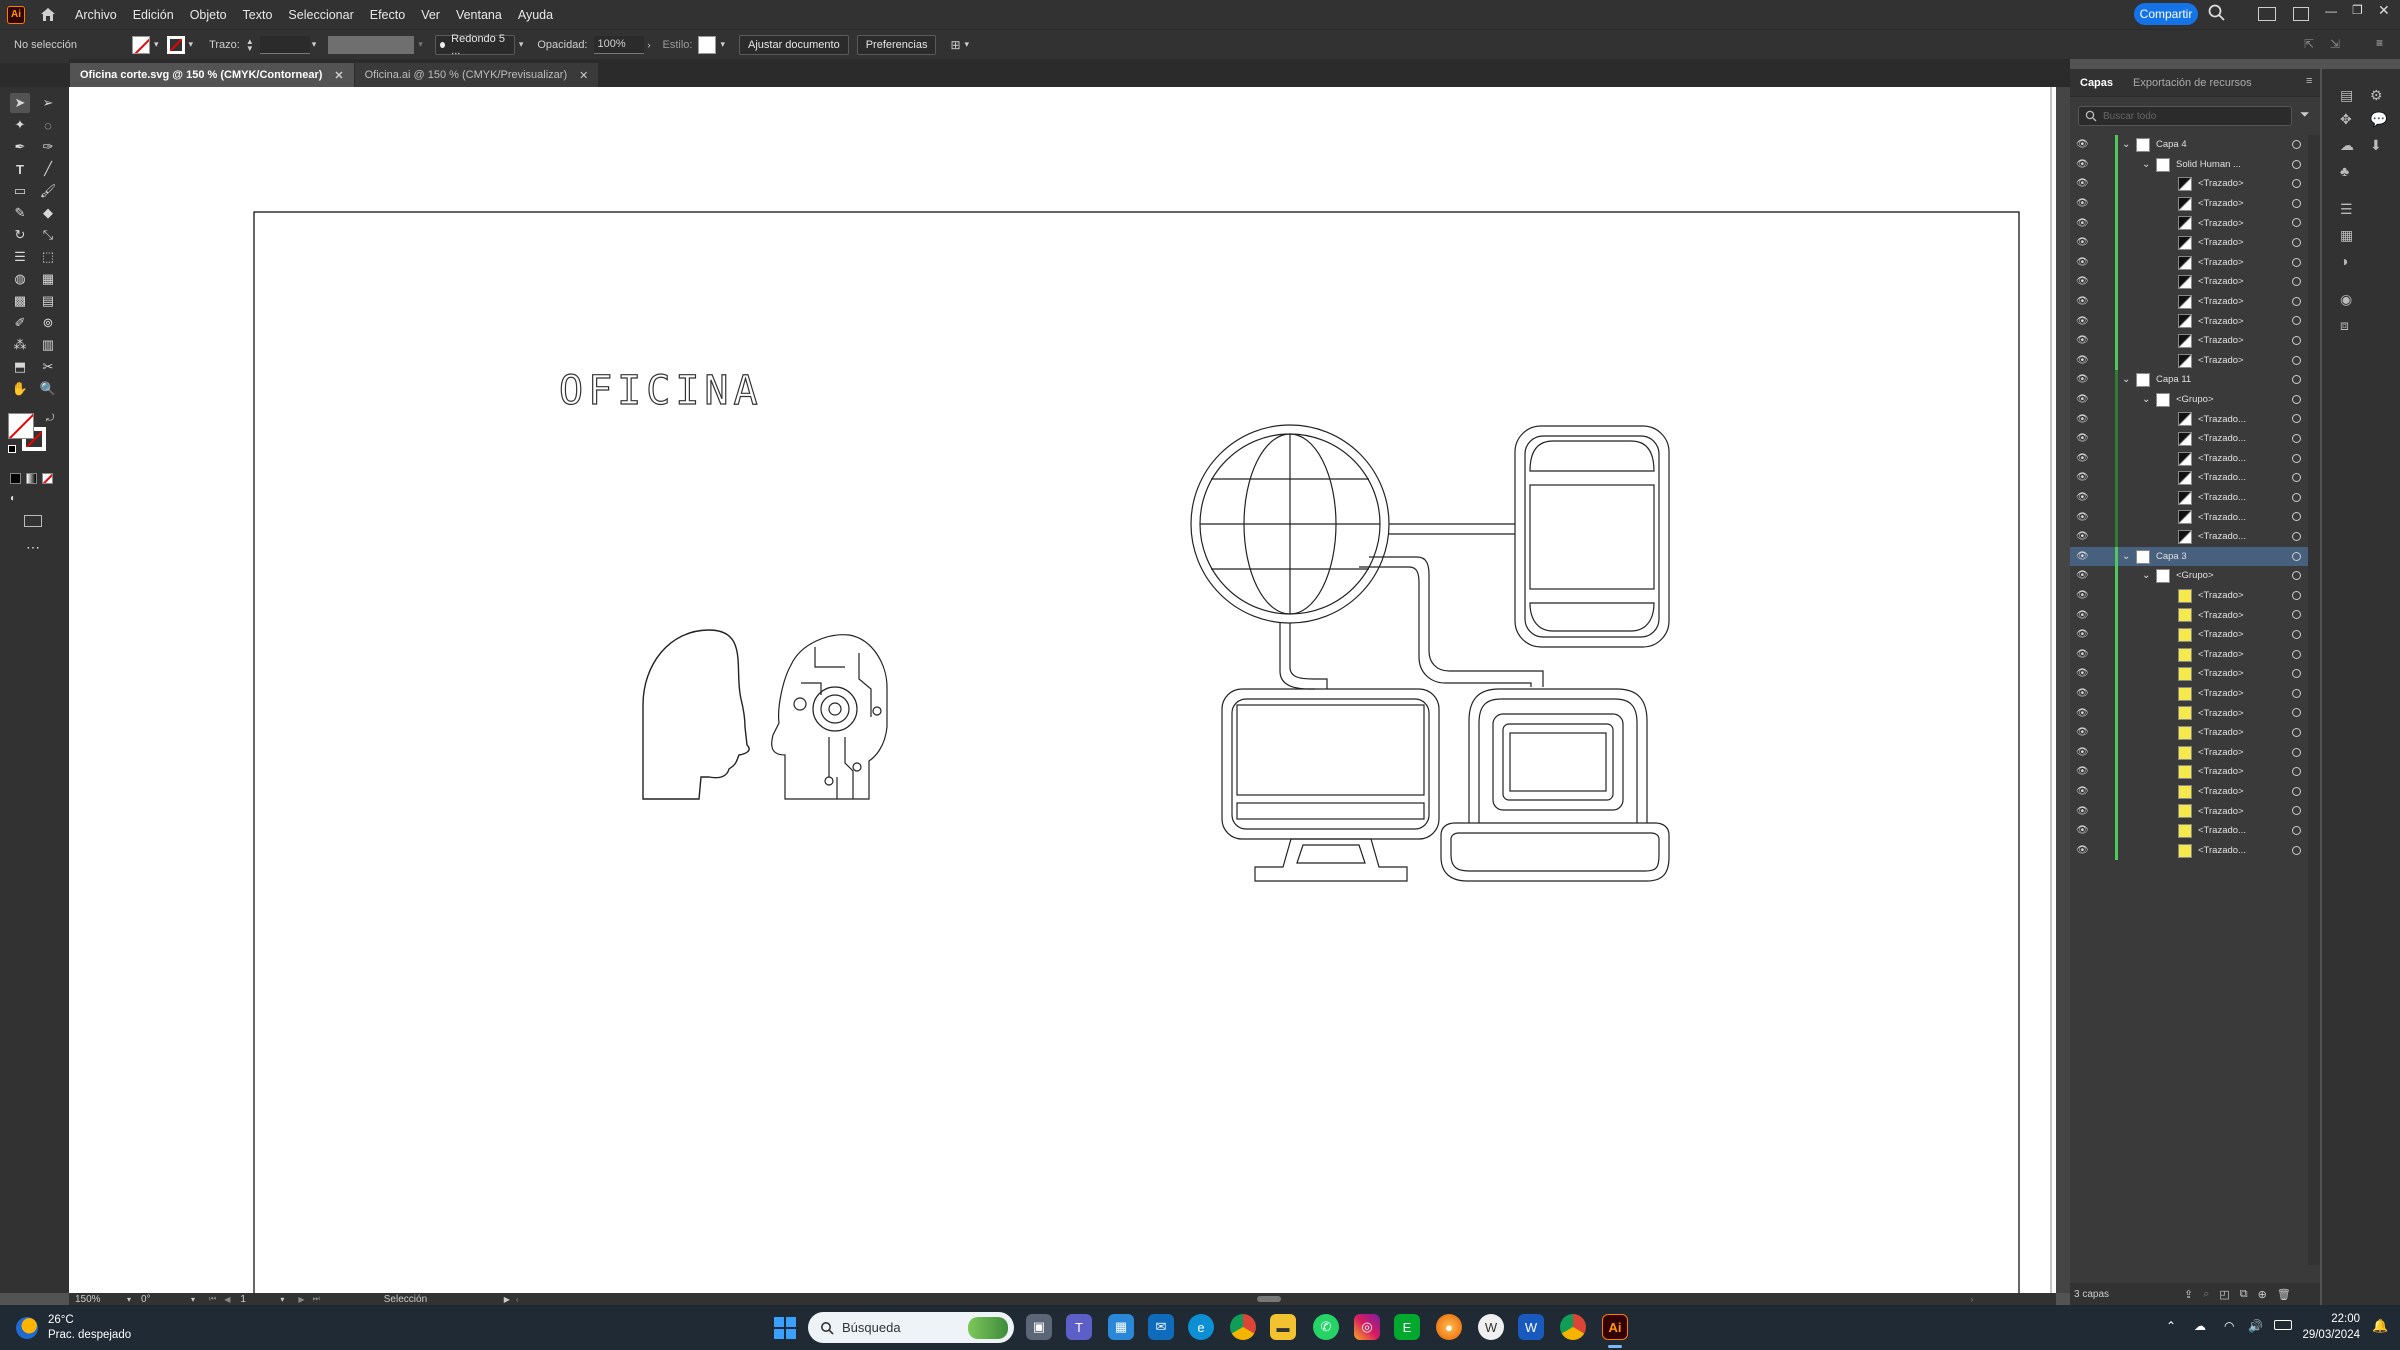  I want to click on pen-tool-icon: ✒, so click(20, 147).